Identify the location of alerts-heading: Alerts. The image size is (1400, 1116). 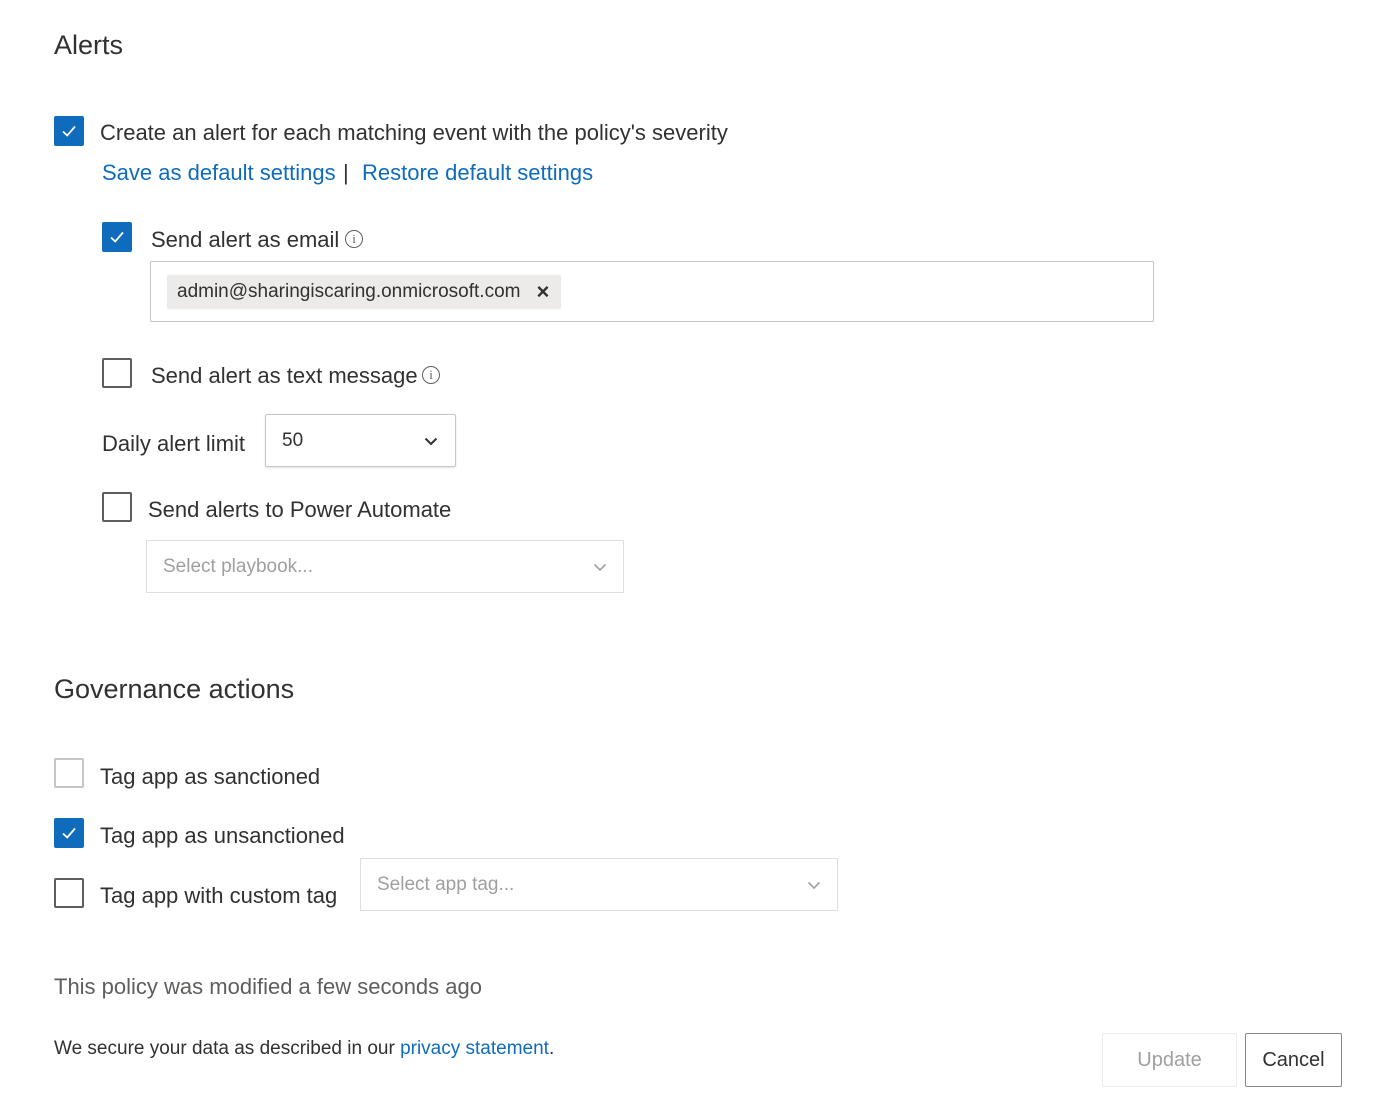
(89, 45).